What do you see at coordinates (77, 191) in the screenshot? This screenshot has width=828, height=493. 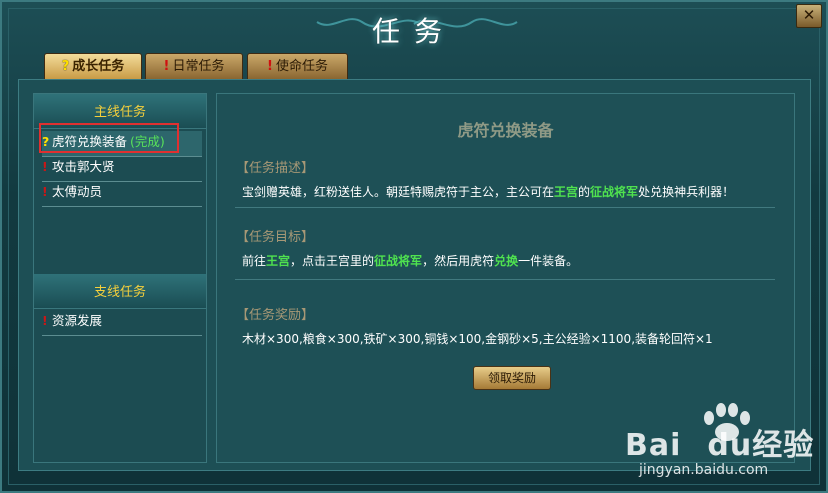 I see `quest-item-label: 太傅动员` at bounding box center [77, 191].